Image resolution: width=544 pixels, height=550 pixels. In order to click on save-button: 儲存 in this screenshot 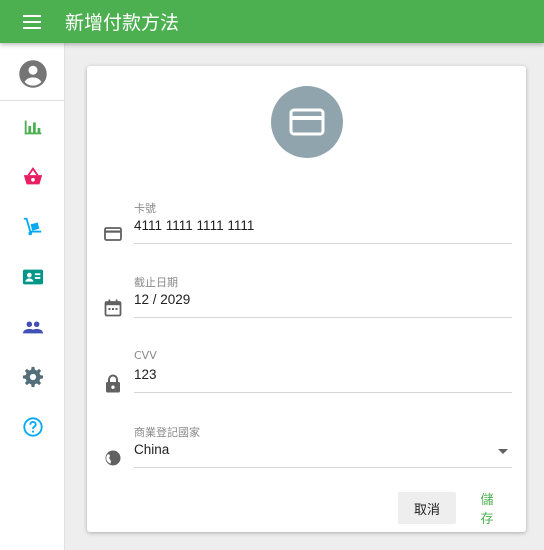, I will do `click(487, 509)`.